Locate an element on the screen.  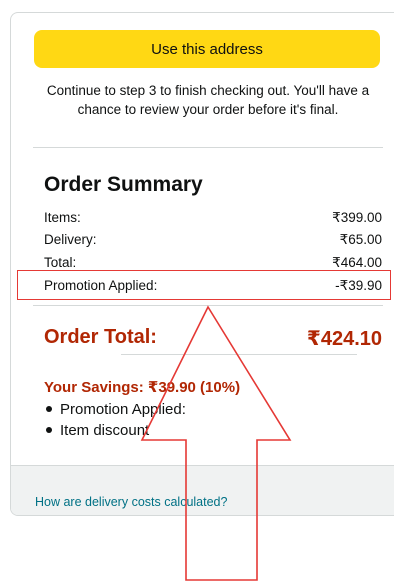
delivery-costs-link: How are delivery costs calculated? is located at coordinates (131, 502).